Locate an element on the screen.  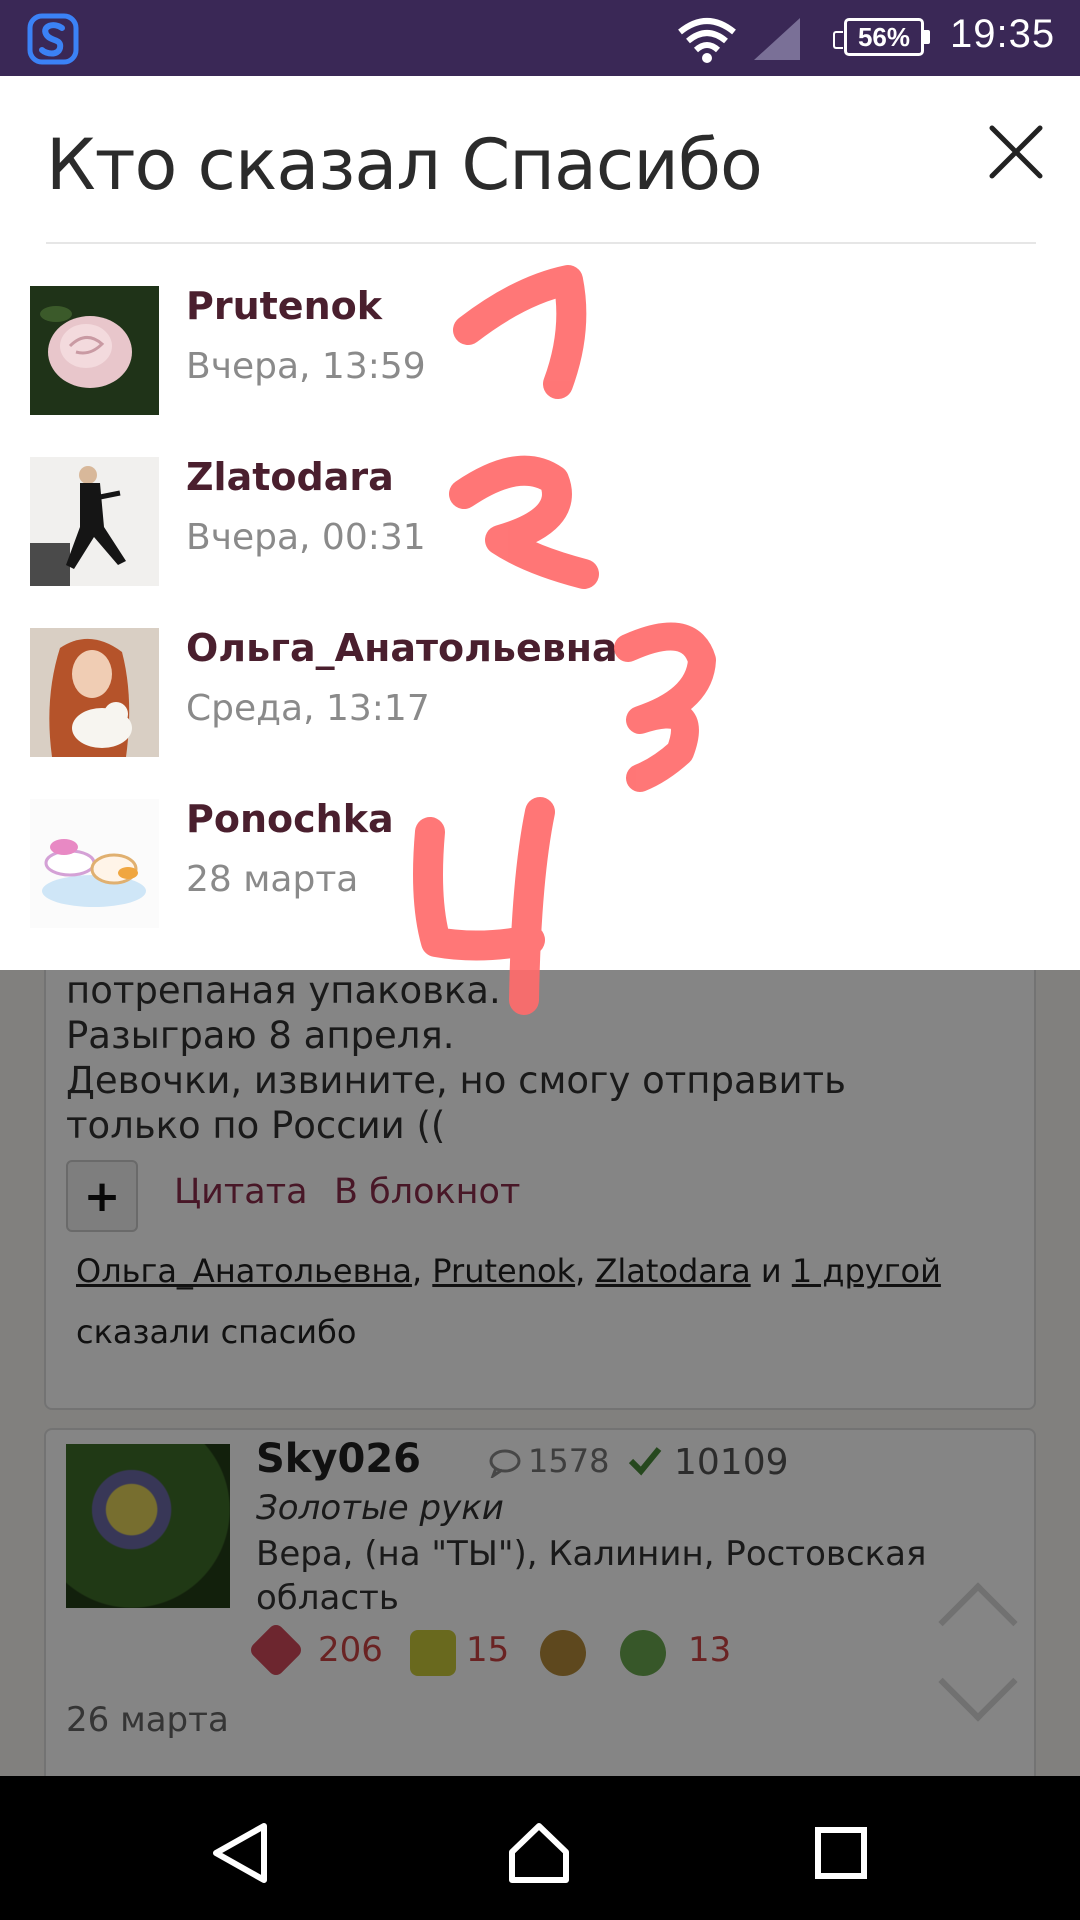
home-icon is located at coordinates (539, 1853).